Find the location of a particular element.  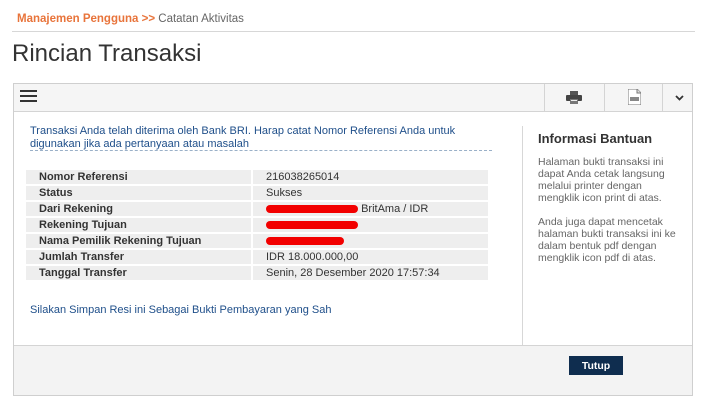

table-row: Nomor Referensi 216038265014 is located at coordinates (257, 177).